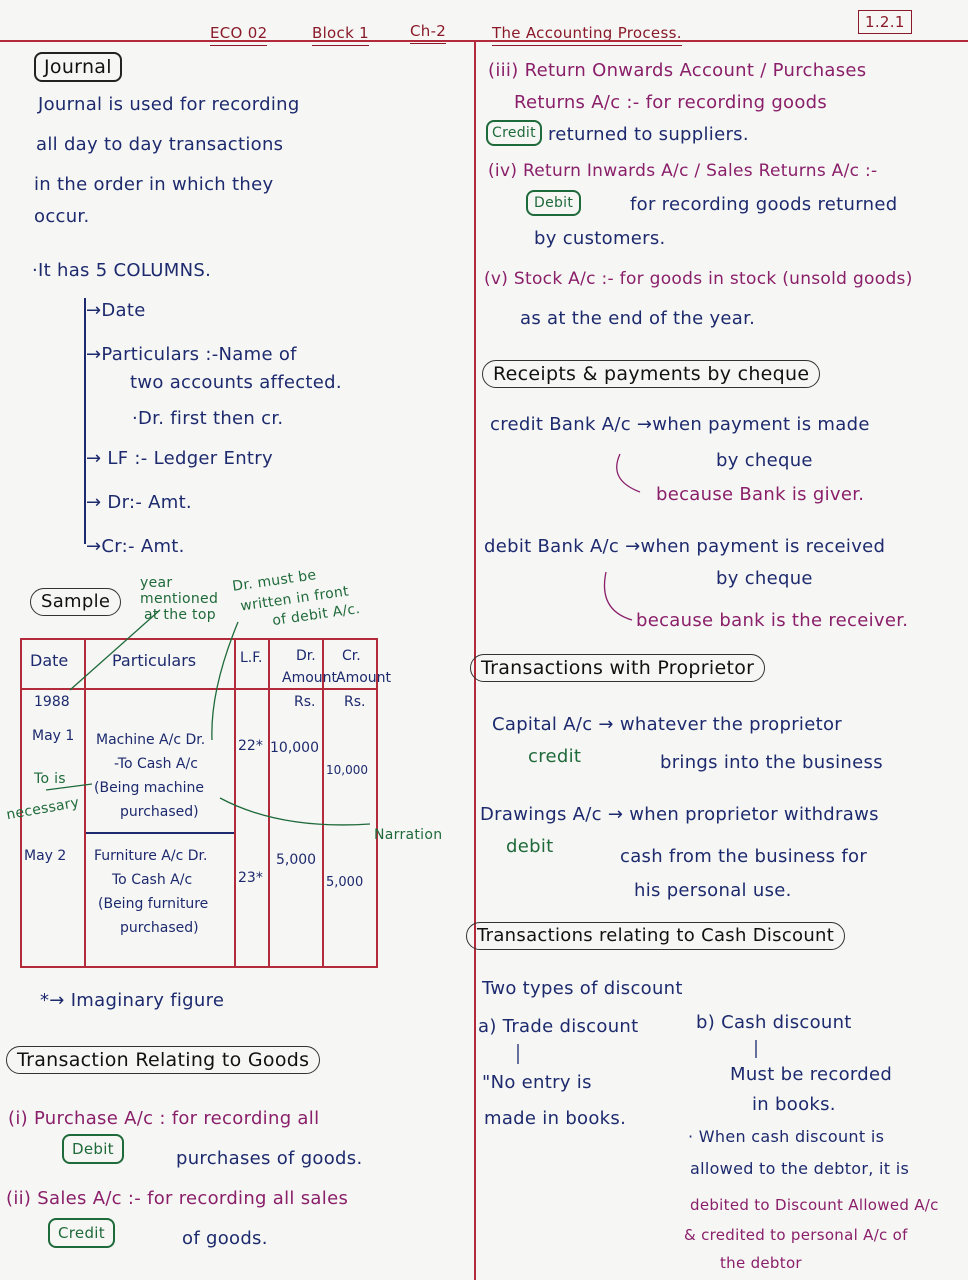 This screenshot has width=968, height=1280. I want to click on cash-detail-4: & credited to personal A/c of, so click(796, 1235).